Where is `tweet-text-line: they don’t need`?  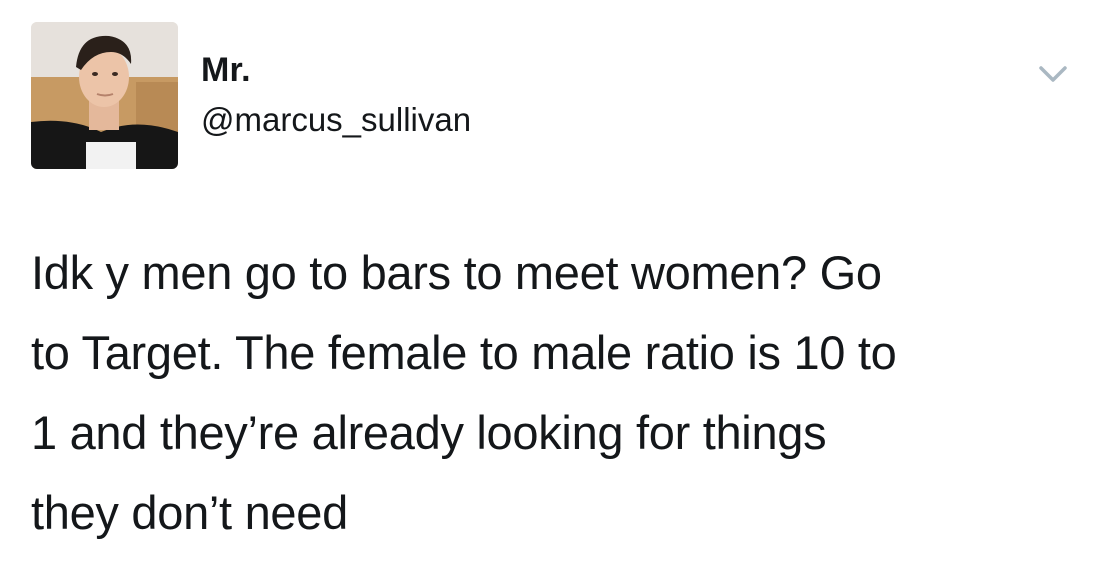 tweet-text-line: they don’t need is located at coordinates (189, 512).